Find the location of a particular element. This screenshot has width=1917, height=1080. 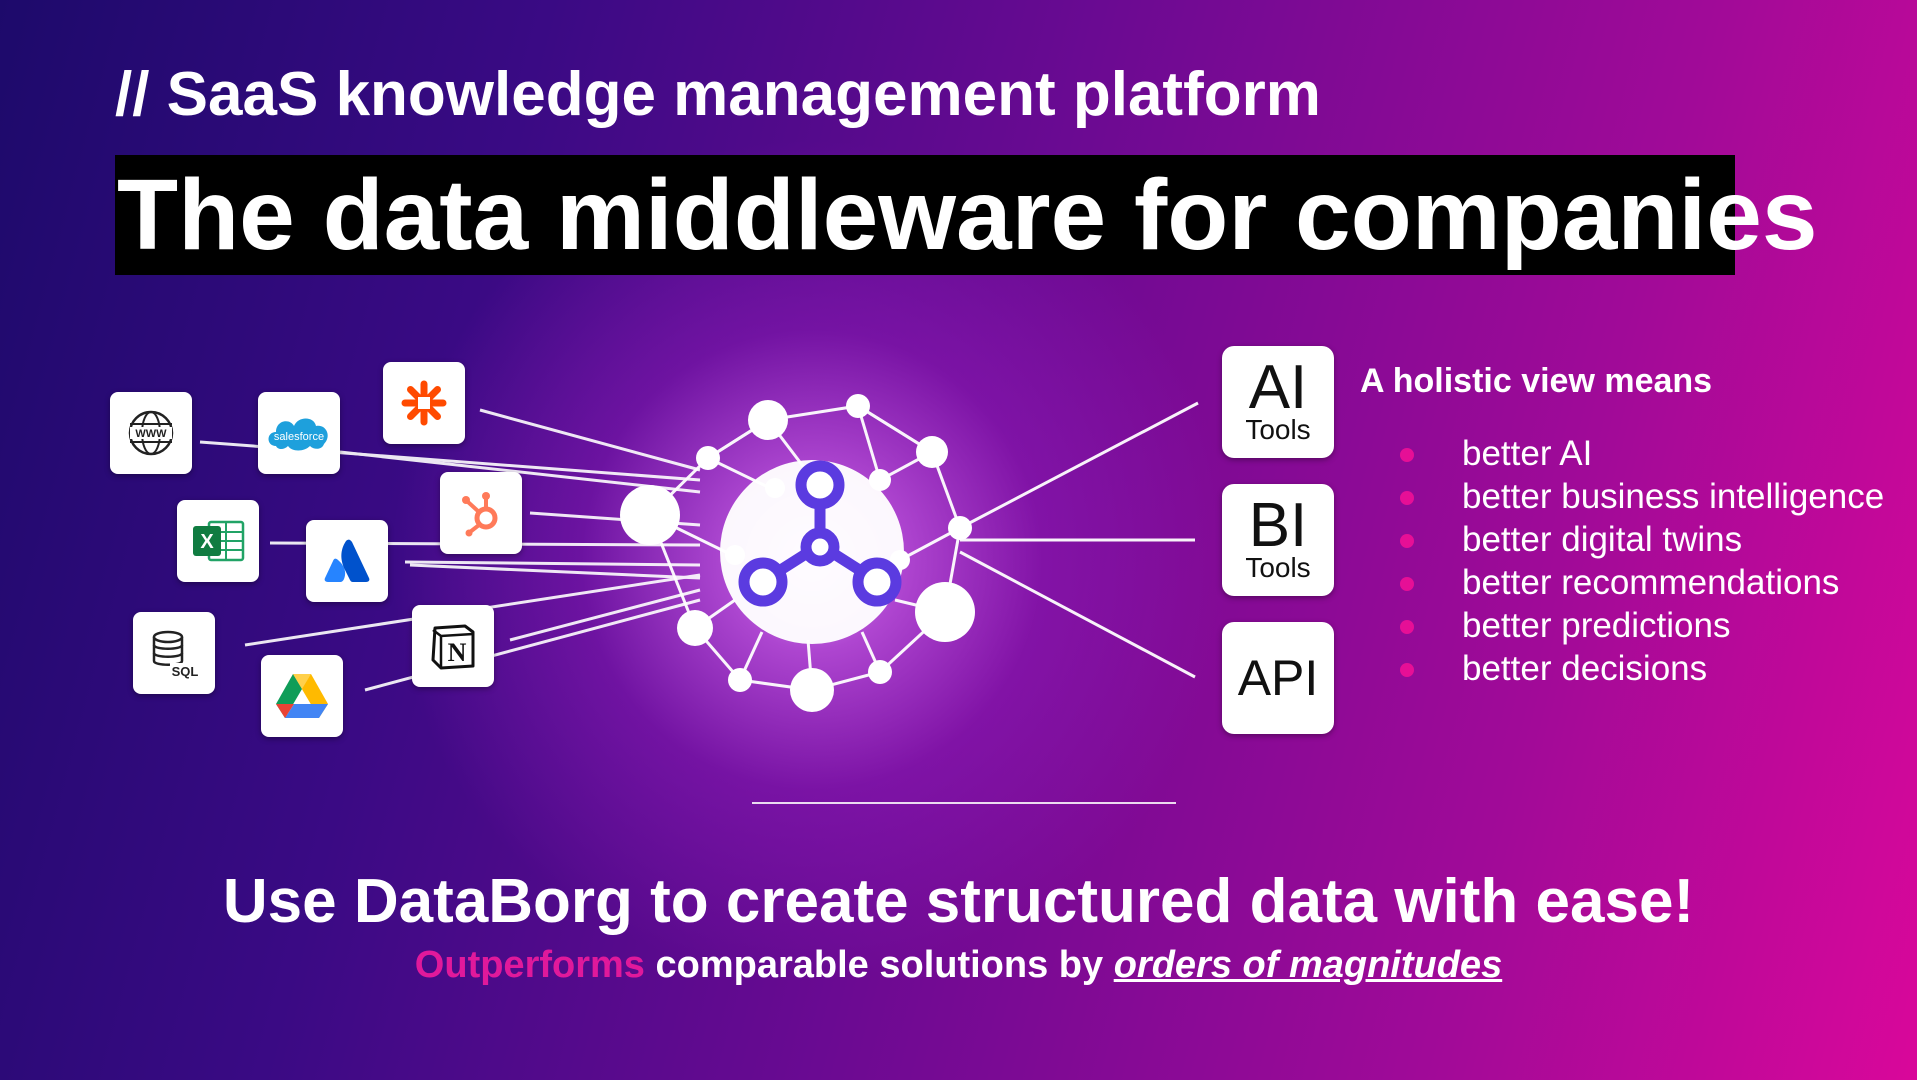

www-icon: WWW is located at coordinates (151, 433).